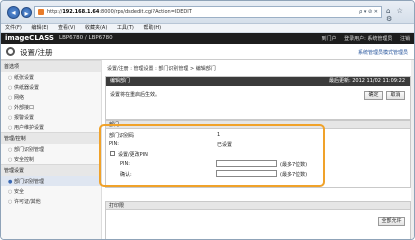 Image resolution: width=415 pixels, height=240 pixels. Describe the element at coordinates (161, 69) in the screenshot. I see `breadcrumb: 设置/注册 : 管理设置 : 部门识别管理 > 编辑部门` at that location.